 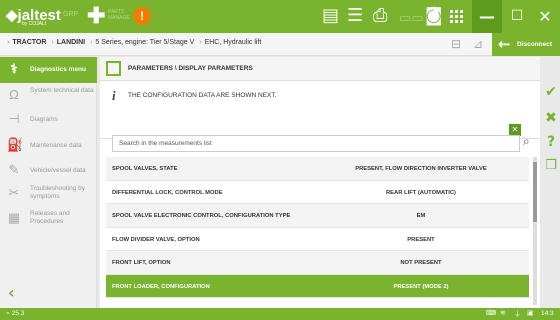 I want to click on sidebar-item-maintenance-data: ⛽ Maintenance data, so click(x=48, y=146).